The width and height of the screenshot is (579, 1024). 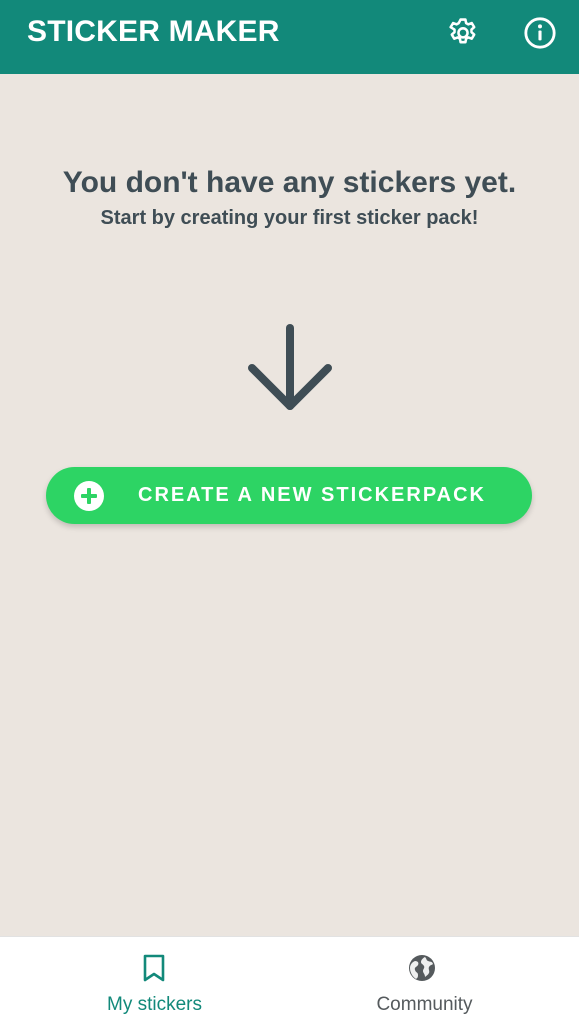 I want to click on globe-icon, so click(x=422, y=968).